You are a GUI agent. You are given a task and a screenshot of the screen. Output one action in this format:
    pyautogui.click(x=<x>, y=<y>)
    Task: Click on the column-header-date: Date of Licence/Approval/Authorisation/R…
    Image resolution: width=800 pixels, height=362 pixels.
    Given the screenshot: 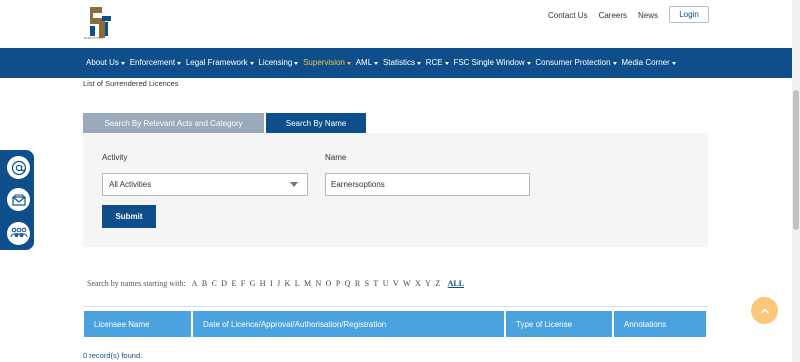 What is the action you would take?
    pyautogui.click(x=348, y=324)
    